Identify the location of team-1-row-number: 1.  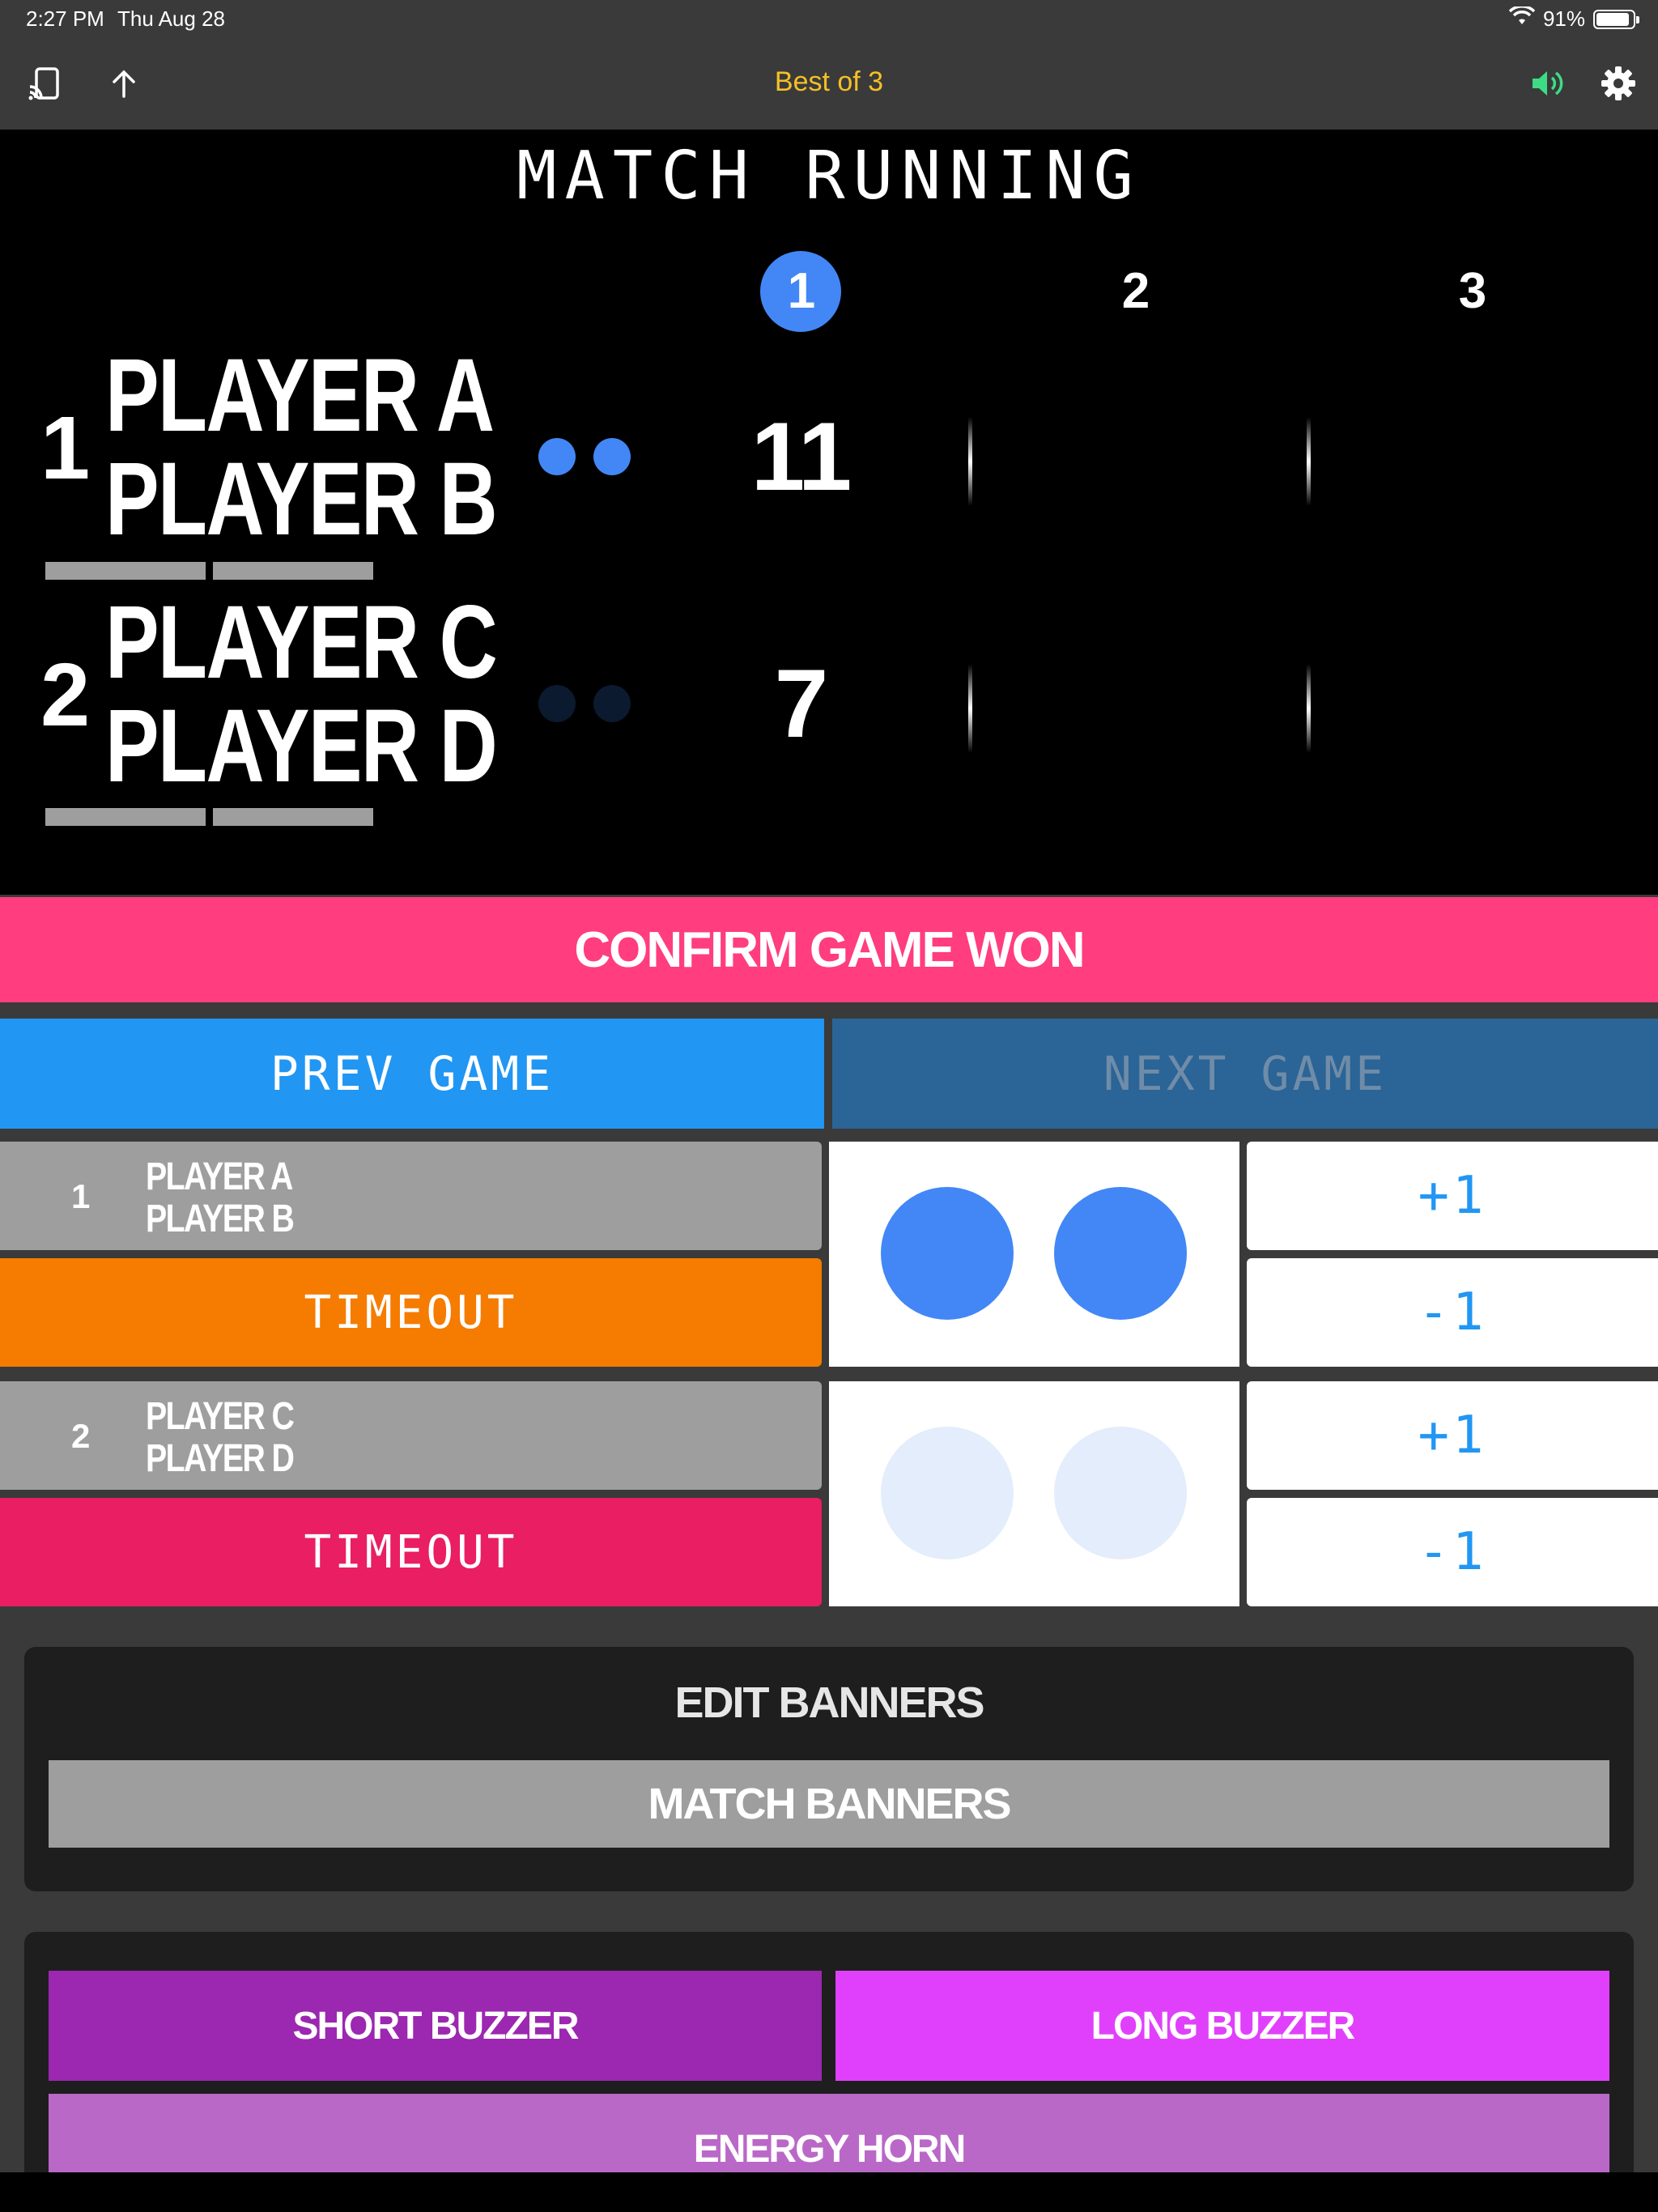
(80, 1196).